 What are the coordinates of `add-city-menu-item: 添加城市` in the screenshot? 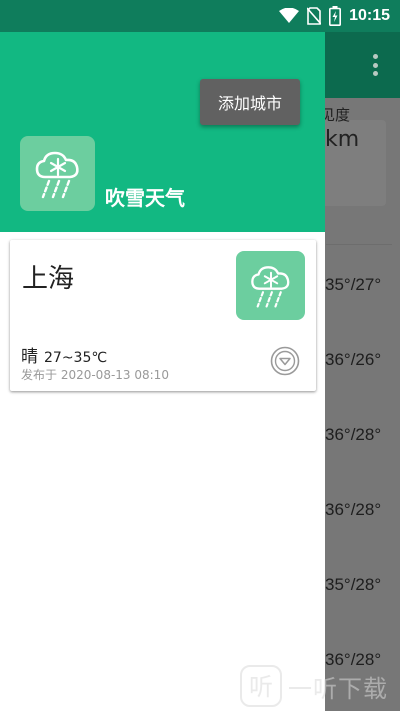 It's located at (250, 102).